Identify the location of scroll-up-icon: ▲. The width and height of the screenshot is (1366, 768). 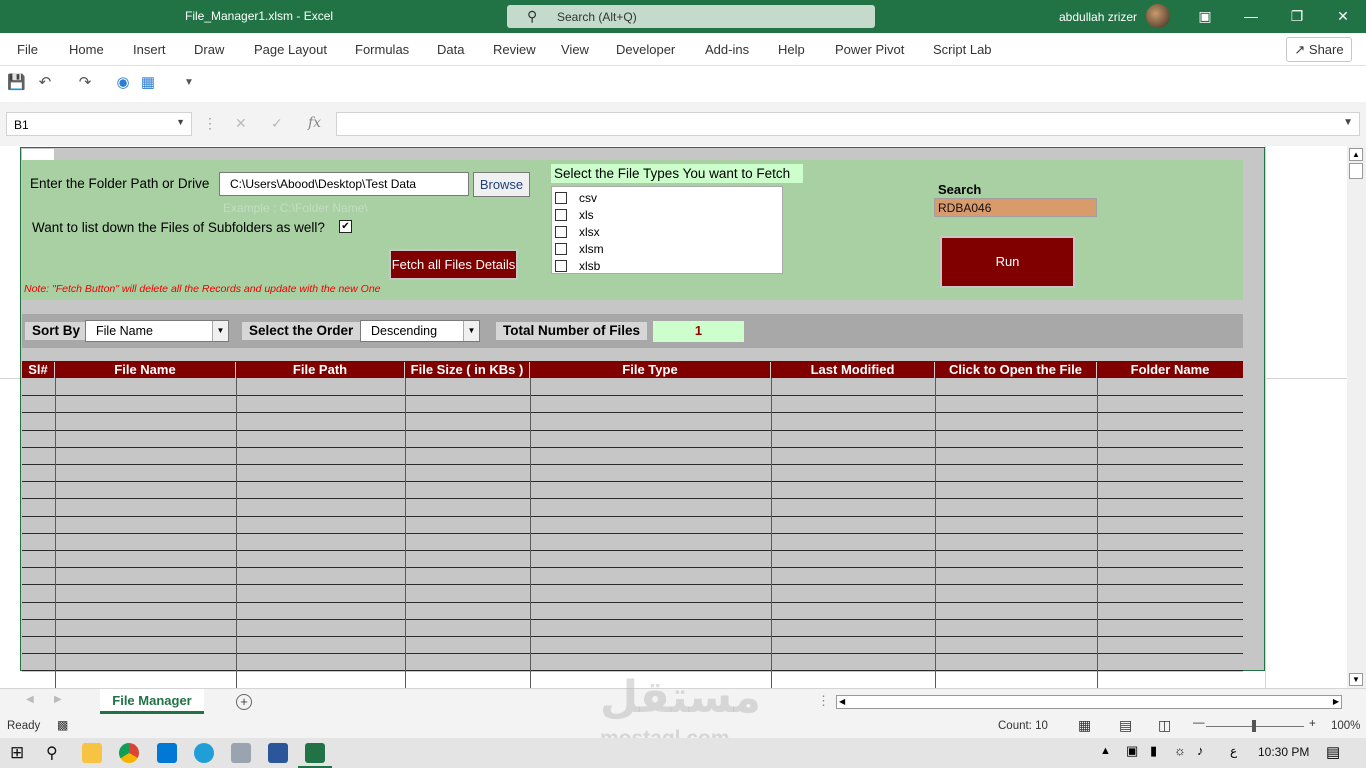
(1356, 154).